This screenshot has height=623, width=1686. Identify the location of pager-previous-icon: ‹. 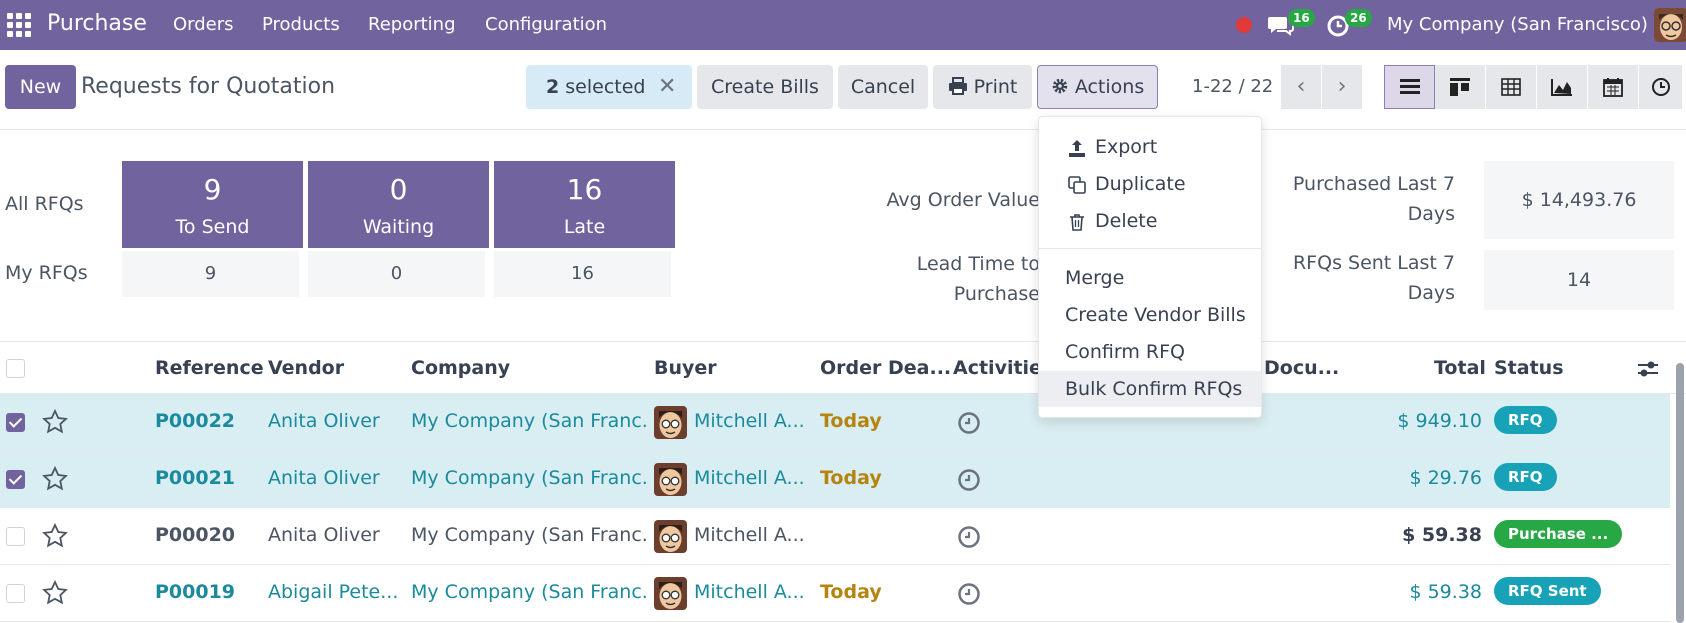
(1301, 87).